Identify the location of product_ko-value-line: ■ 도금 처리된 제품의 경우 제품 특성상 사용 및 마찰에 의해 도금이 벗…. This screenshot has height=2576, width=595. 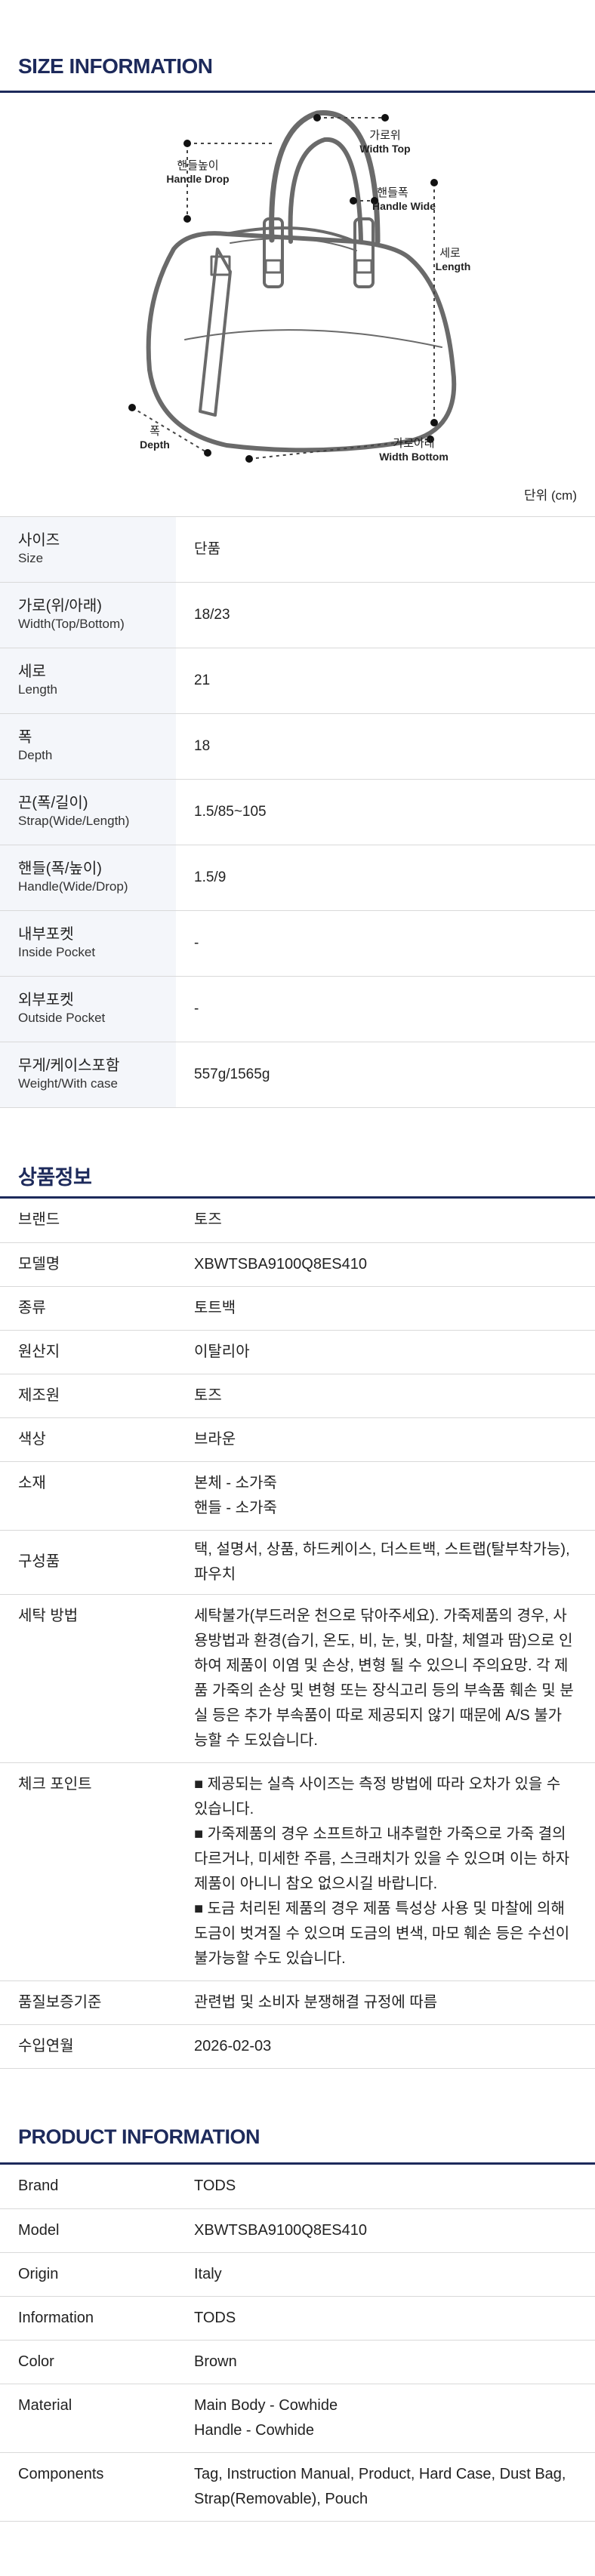
(382, 1933).